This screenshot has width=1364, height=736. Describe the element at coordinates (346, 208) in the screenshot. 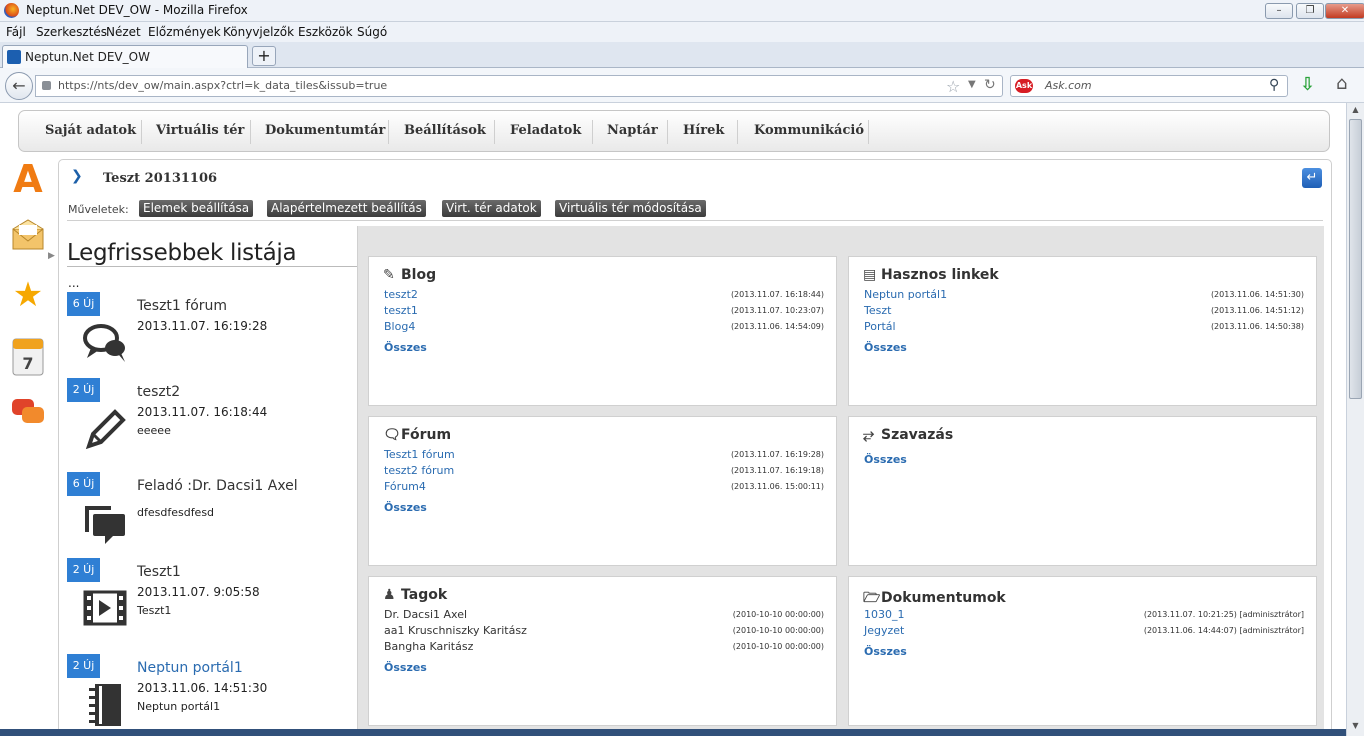

I see `default-settings-button: Alapértelmezett beállítás` at that location.